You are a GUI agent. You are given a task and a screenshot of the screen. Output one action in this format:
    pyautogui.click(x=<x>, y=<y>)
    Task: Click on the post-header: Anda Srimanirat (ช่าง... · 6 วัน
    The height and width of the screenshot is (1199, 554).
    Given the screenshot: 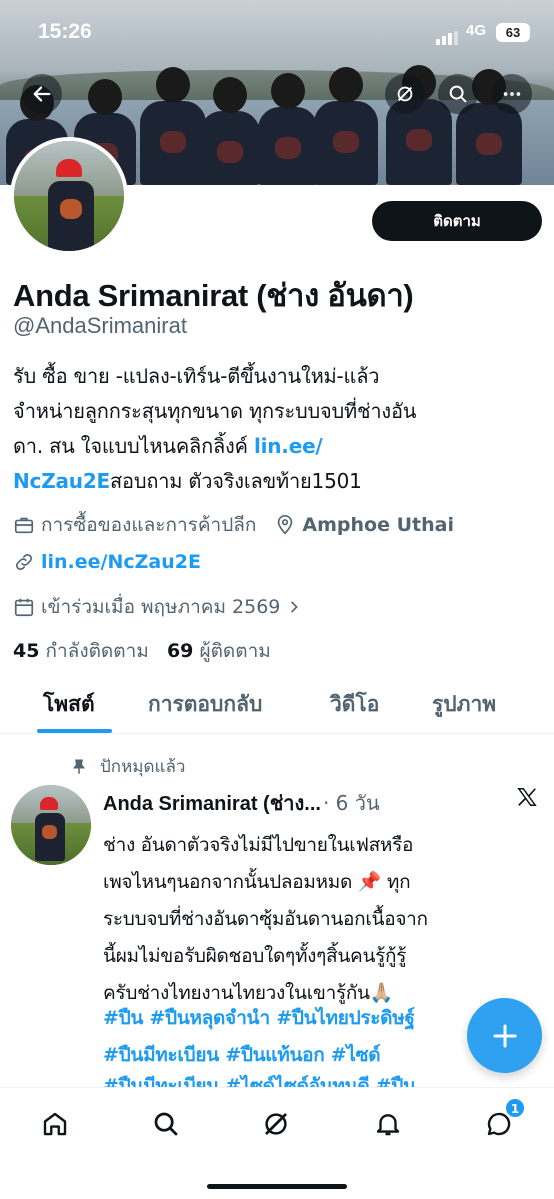 What is the action you would take?
    pyautogui.click(x=241, y=803)
    